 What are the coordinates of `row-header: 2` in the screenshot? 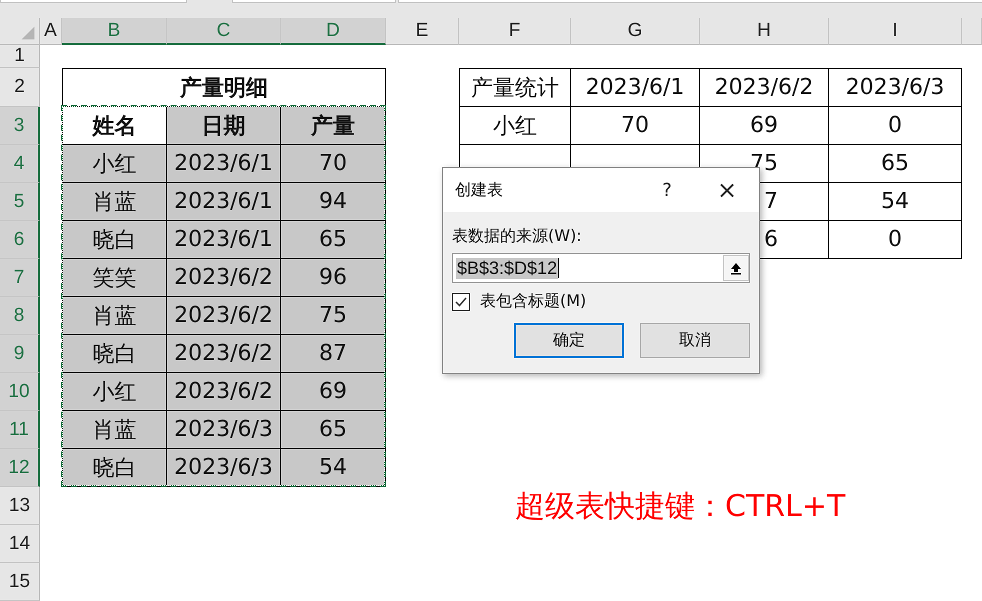 It's located at (20, 87).